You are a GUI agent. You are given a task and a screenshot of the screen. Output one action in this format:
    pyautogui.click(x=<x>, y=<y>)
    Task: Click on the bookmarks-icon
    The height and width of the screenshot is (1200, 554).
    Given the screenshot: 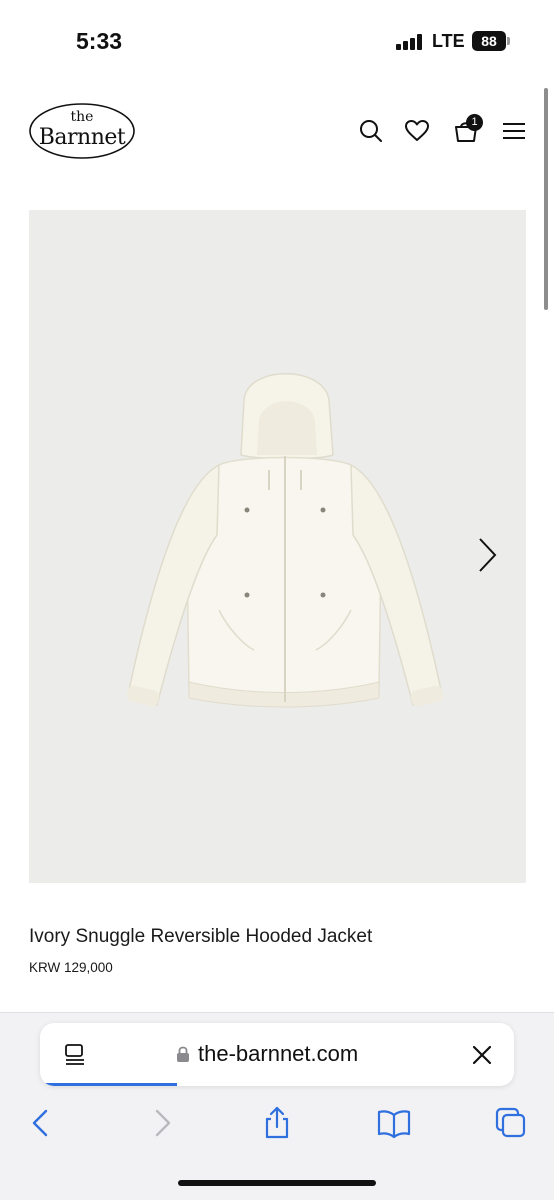 What is the action you would take?
    pyautogui.click(x=394, y=1123)
    